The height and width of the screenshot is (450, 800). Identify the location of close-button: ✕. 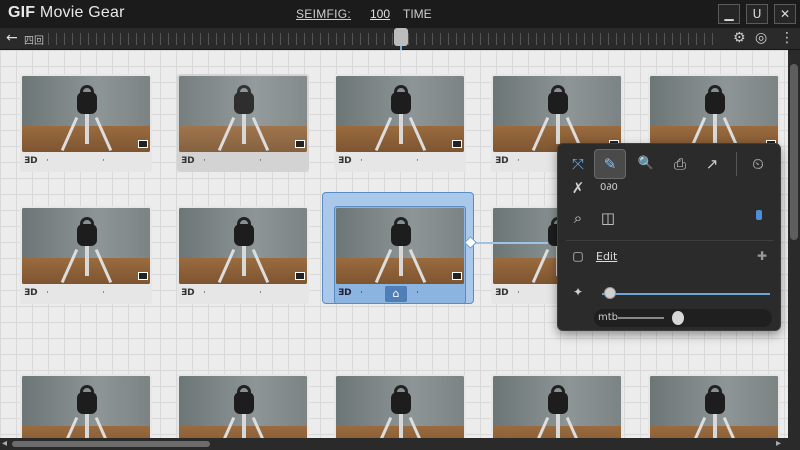
(785, 14).